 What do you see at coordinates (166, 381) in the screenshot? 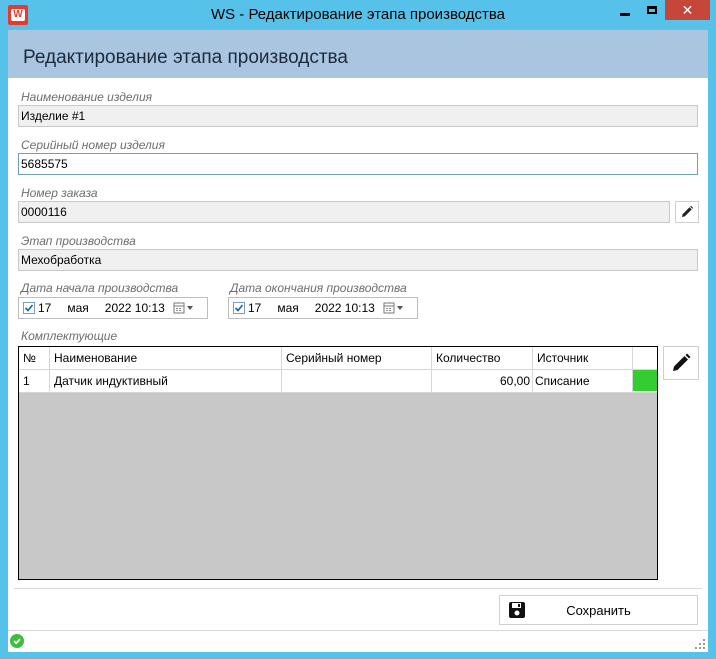
I see `row-name-cell: Датчик индуктивный` at bounding box center [166, 381].